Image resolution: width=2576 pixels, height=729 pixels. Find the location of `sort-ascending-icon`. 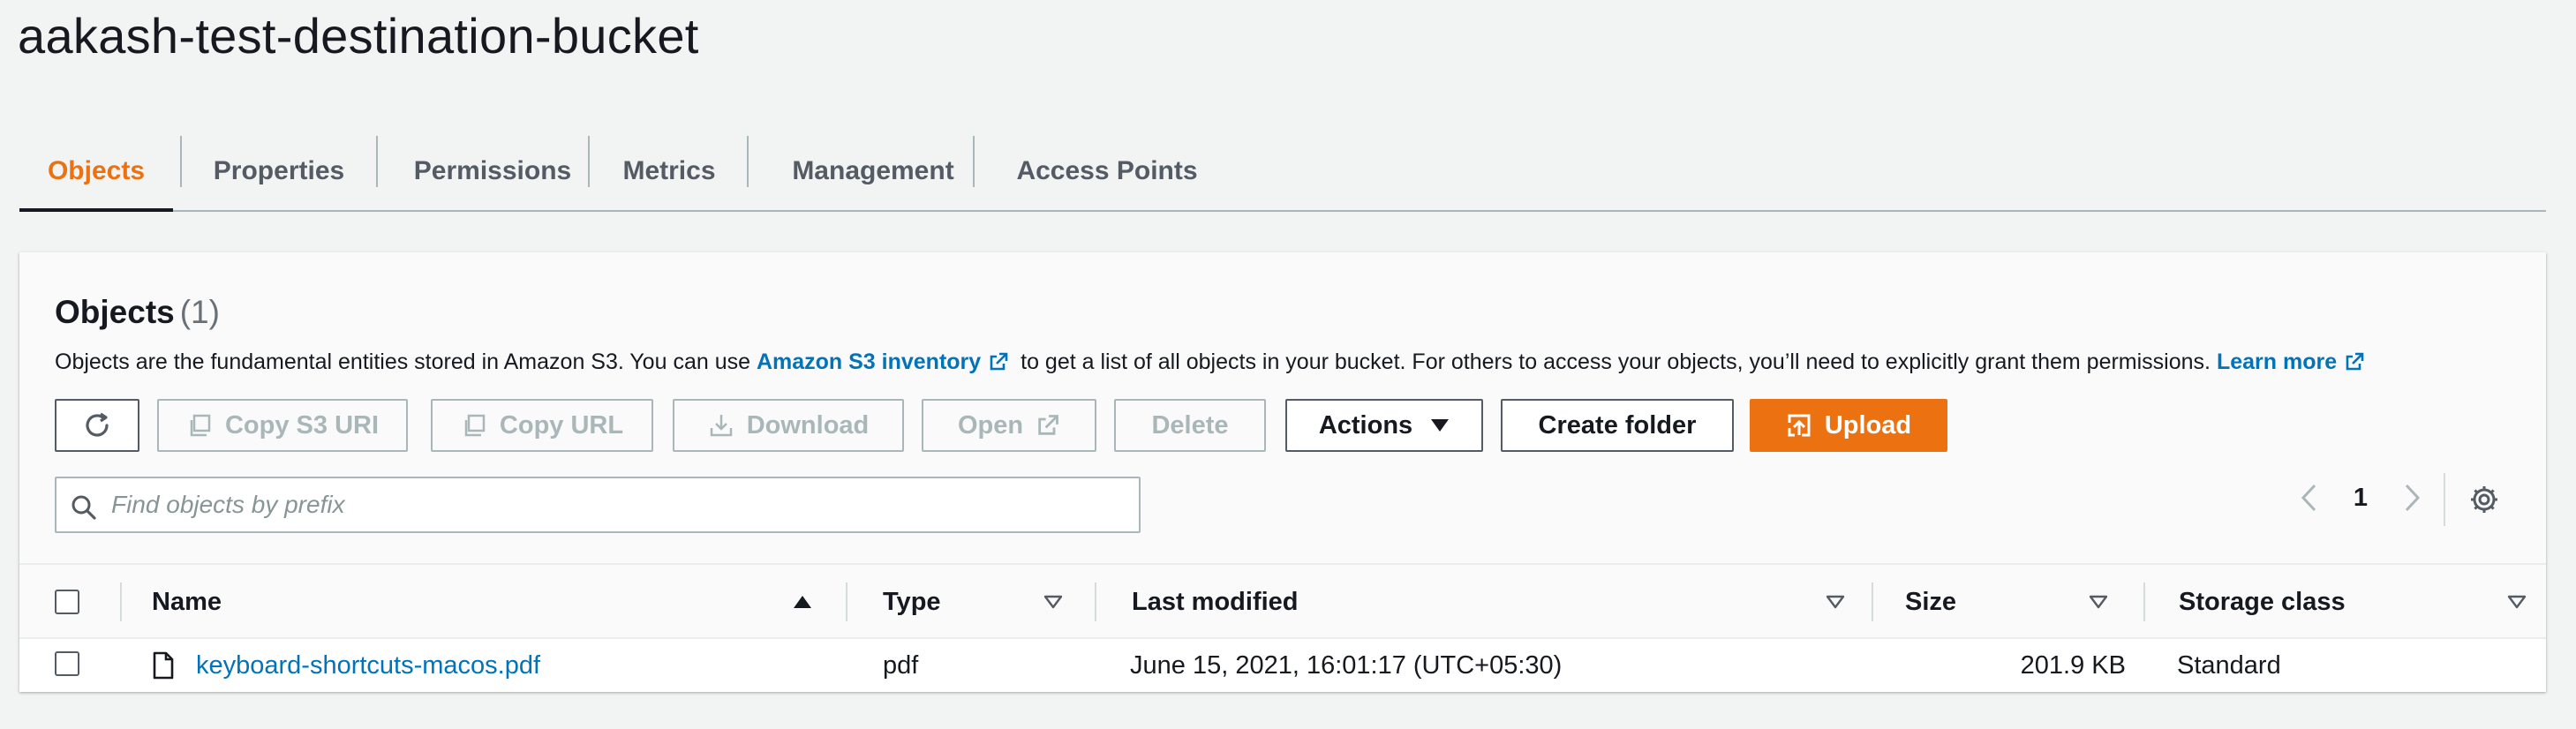

sort-ascending-icon is located at coordinates (803, 602).